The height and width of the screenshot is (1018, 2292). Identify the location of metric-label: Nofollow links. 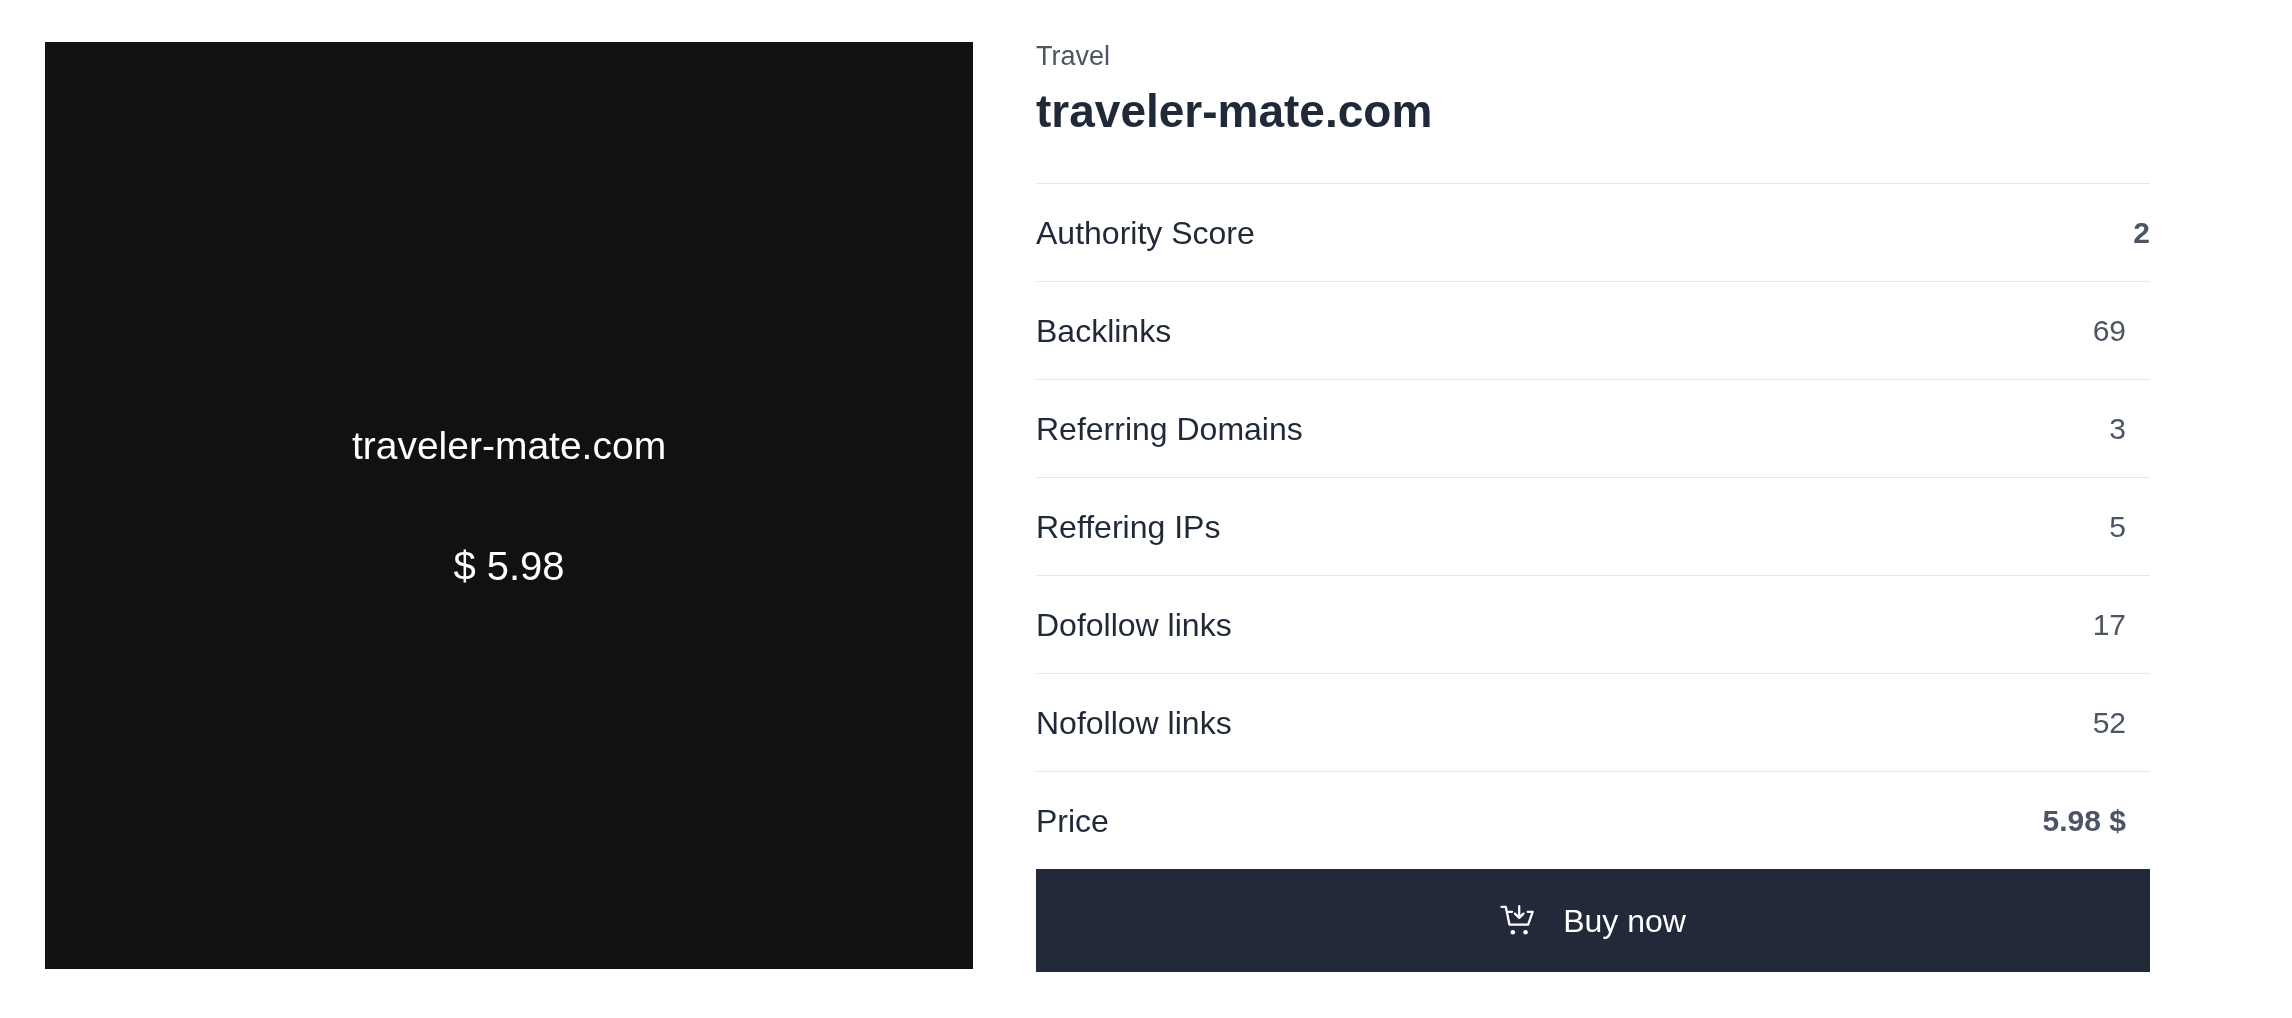
(1134, 722).